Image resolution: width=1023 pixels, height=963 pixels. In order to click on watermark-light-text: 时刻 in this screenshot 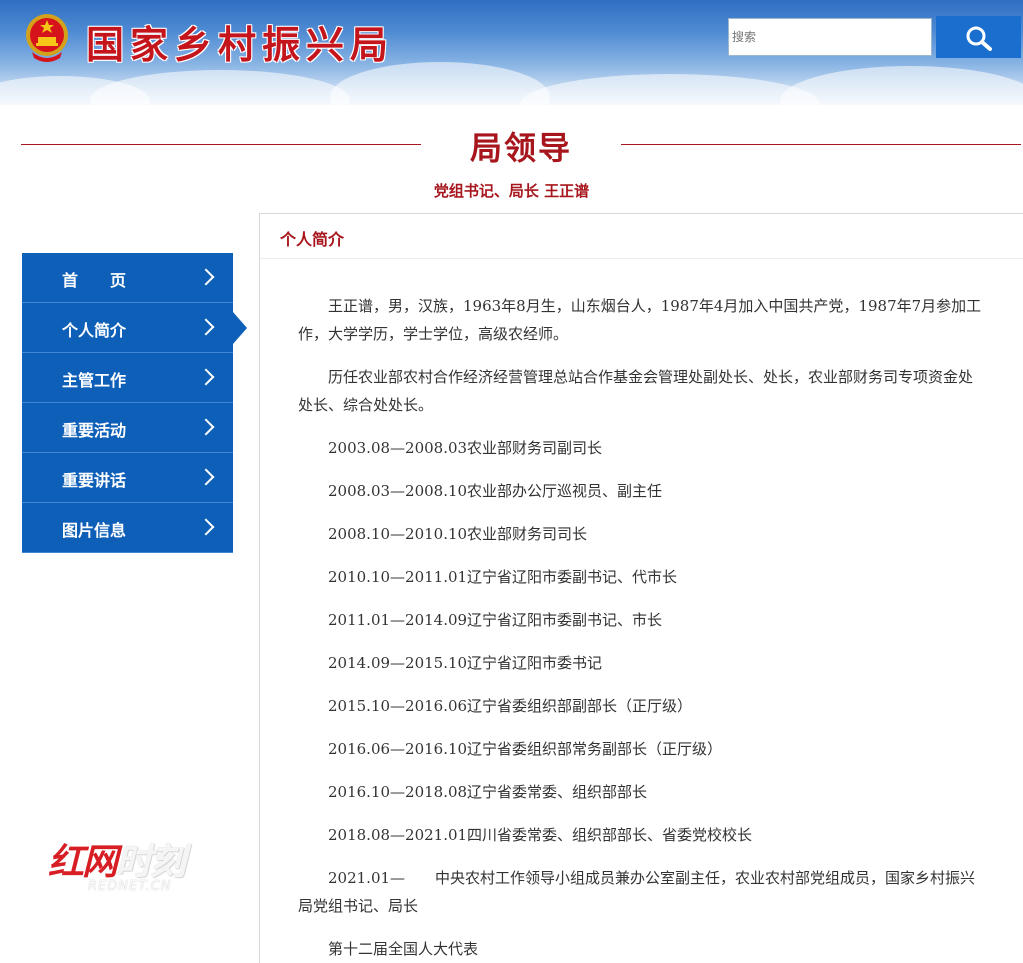, I will do `click(151, 862)`.